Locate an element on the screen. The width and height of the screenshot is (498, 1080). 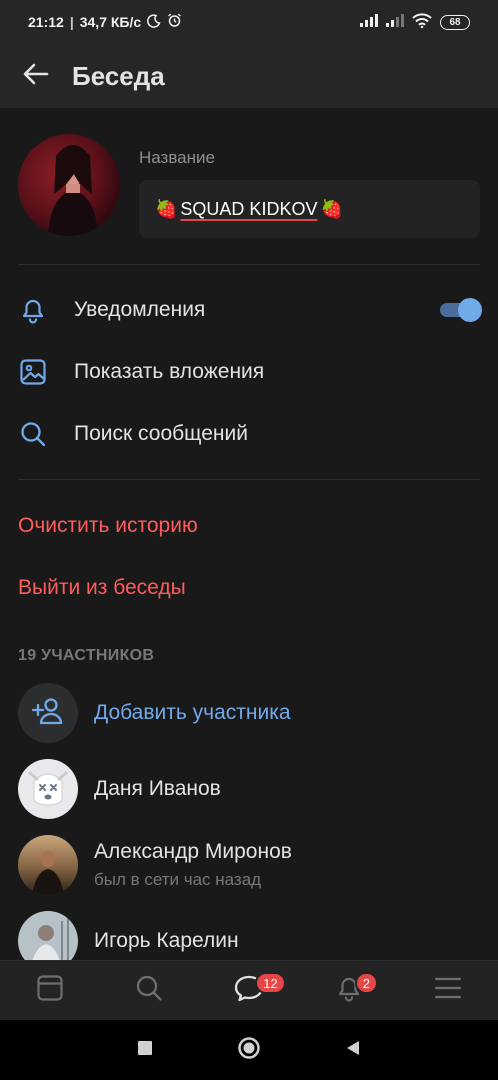
search-messages-row: Поиск сообщений is located at coordinates (249, 434).